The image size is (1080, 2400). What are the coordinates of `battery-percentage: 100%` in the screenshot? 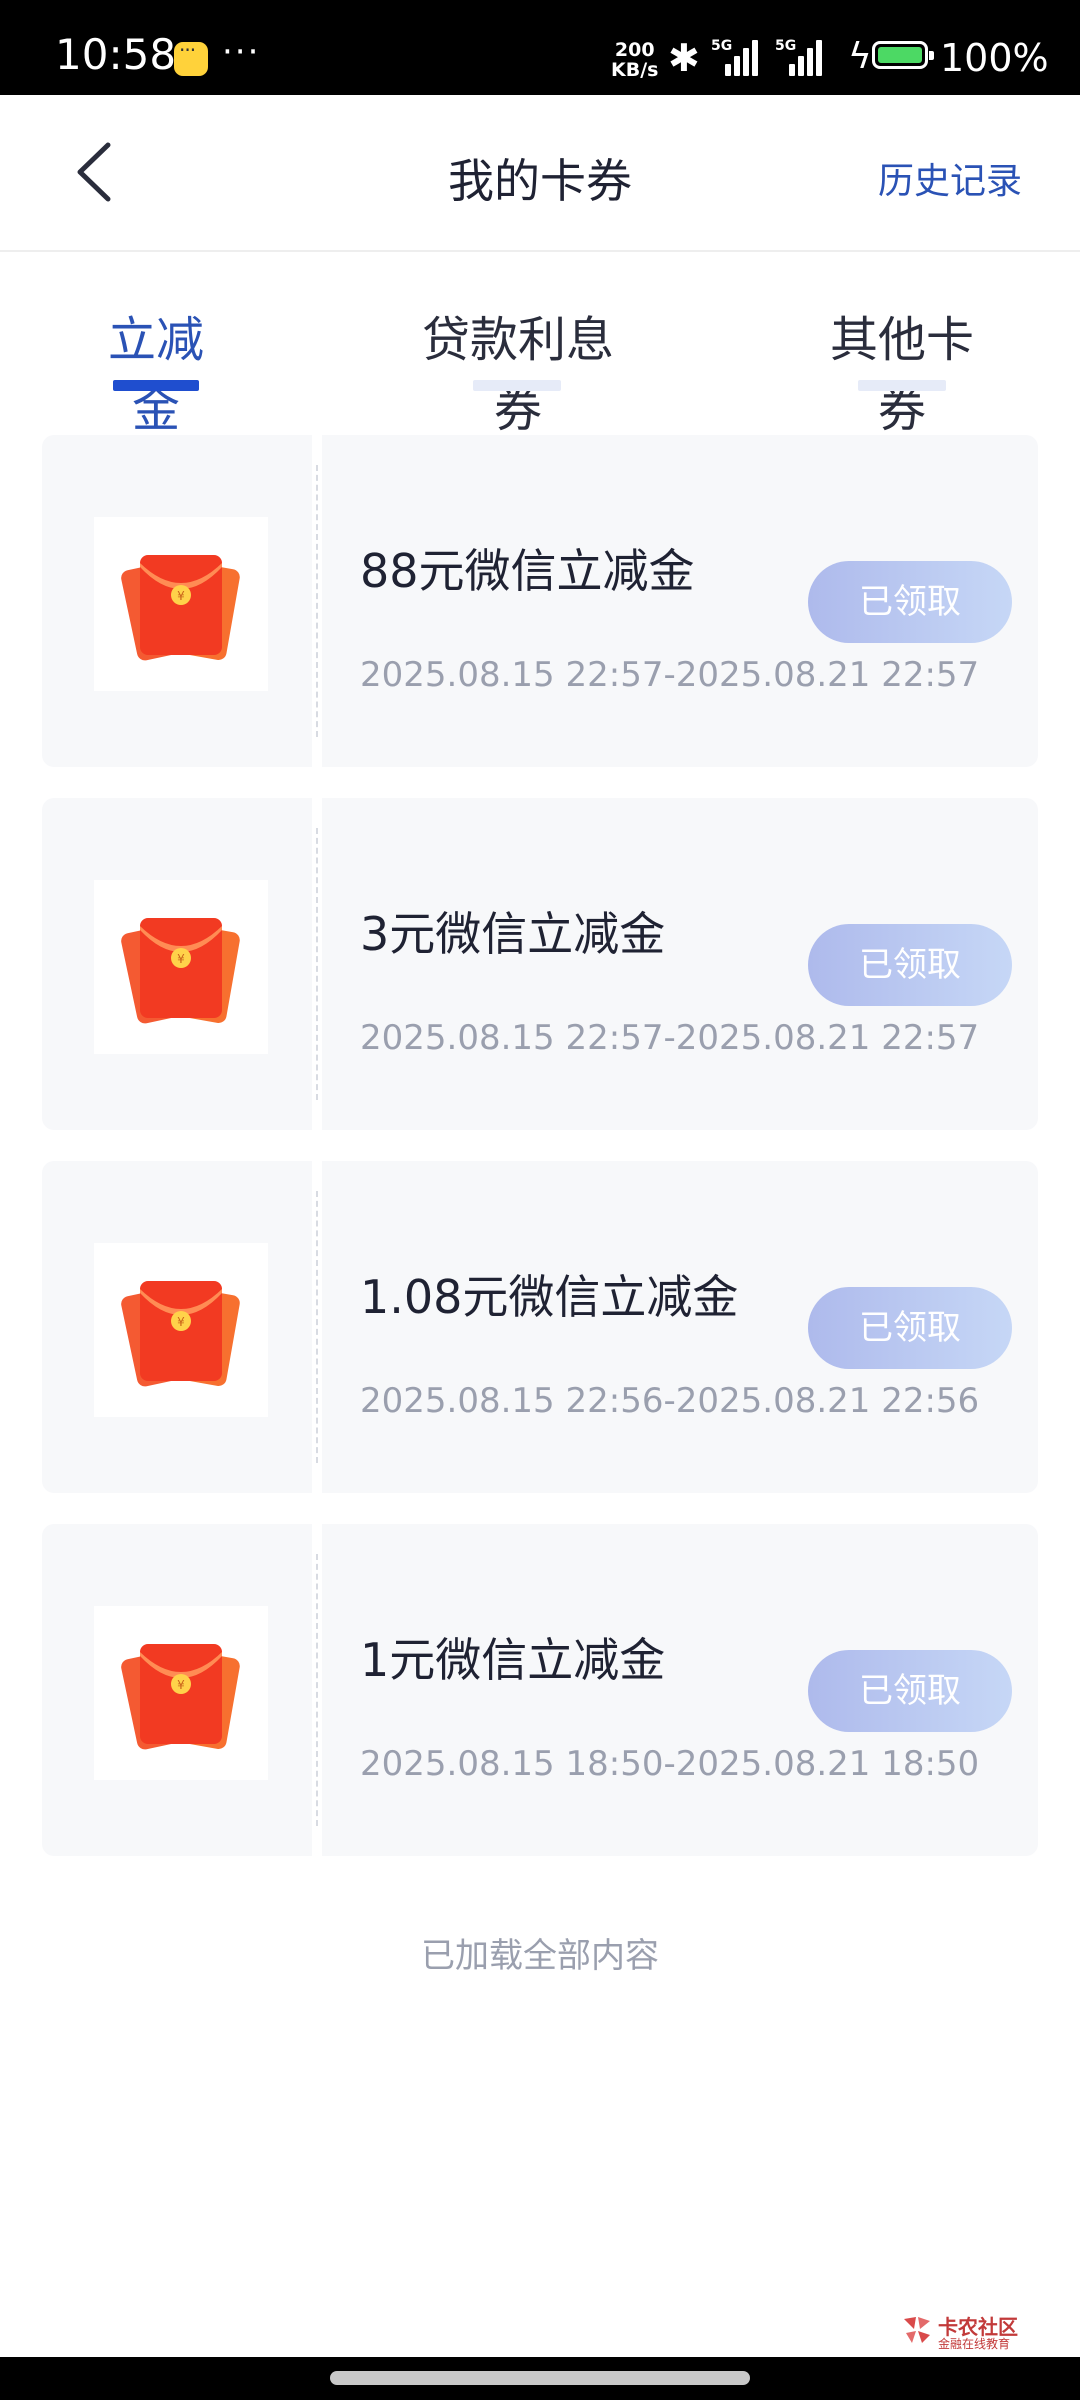 It's located at (994, 58).